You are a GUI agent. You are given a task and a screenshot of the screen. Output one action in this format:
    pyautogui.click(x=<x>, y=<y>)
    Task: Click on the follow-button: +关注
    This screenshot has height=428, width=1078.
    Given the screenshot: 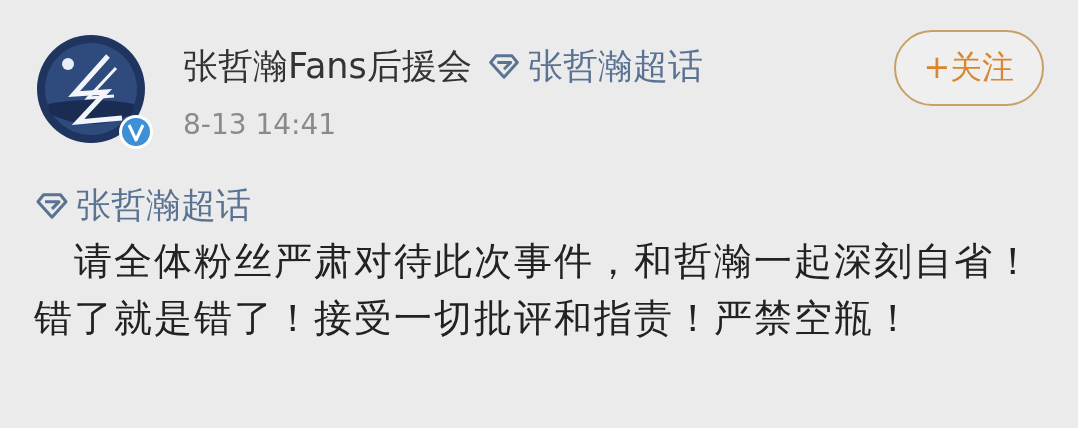 What is the action you would take?
    pyautogui.click(x=969, y=68)
    